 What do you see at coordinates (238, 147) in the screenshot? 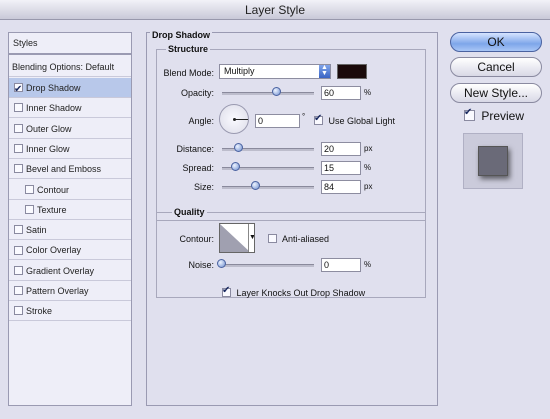
I see `distance-slider-thumb` at bounding box center [238, 147].